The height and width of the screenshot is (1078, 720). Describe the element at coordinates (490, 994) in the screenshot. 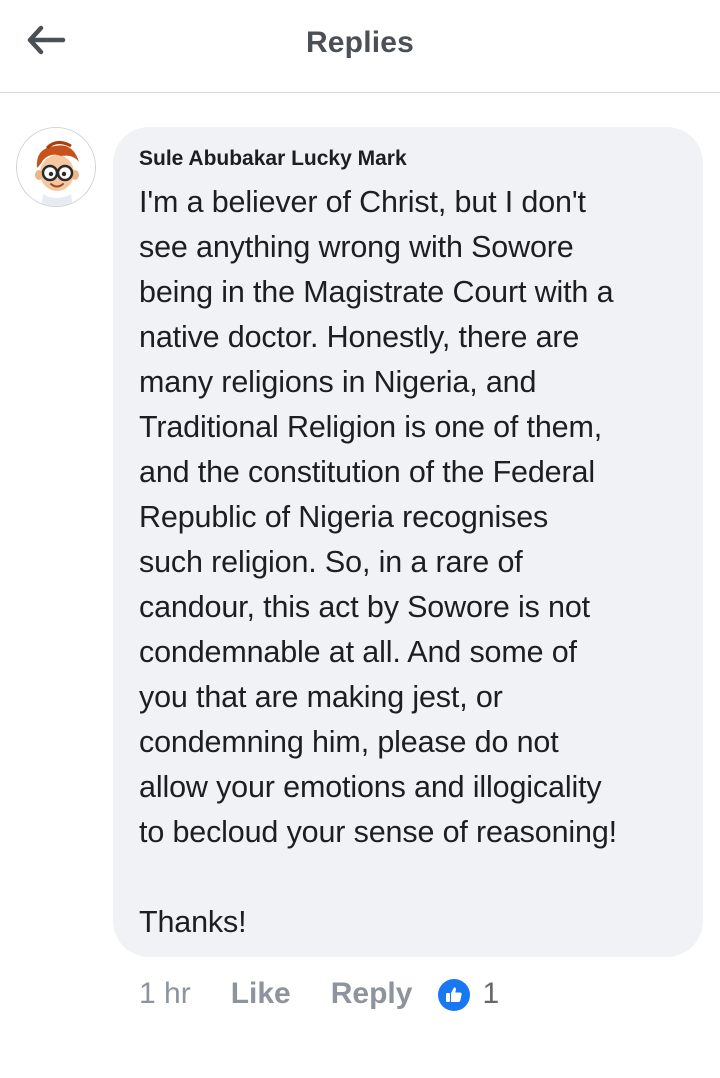

I see `reaction-count: 1` at that location.